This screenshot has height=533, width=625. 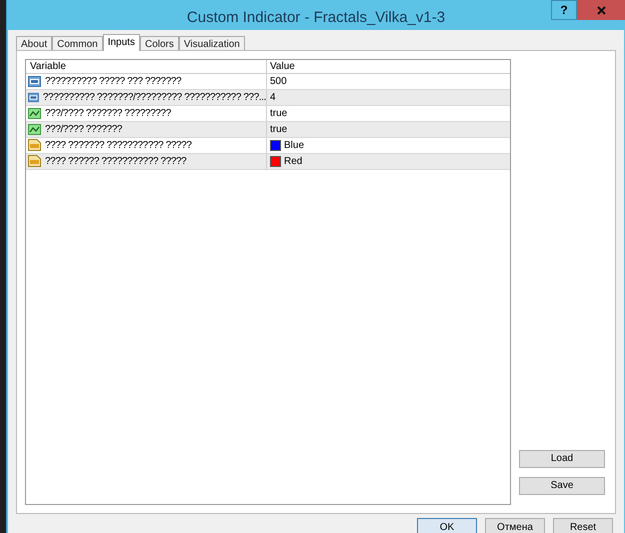 What do you see at coordinates (34, 43) in the screenshot?
I see `tab: About` at bounding box center [34, 43].